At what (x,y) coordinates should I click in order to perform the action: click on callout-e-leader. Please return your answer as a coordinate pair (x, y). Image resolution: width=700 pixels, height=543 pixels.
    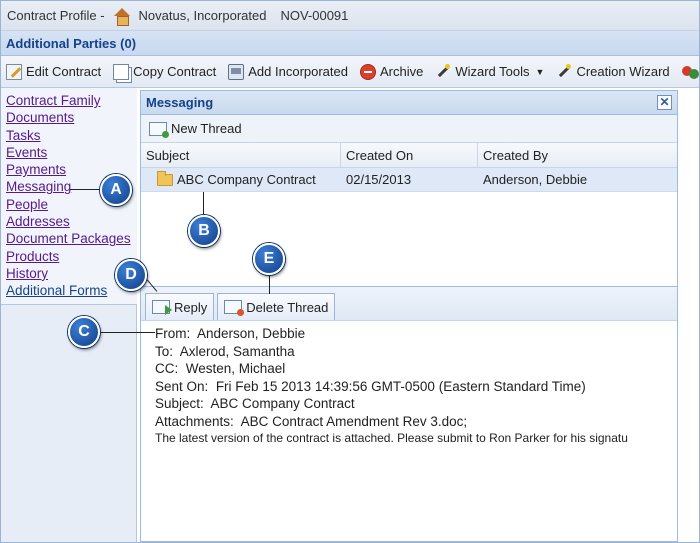
    Looking at the image, I should click on (269, 284).